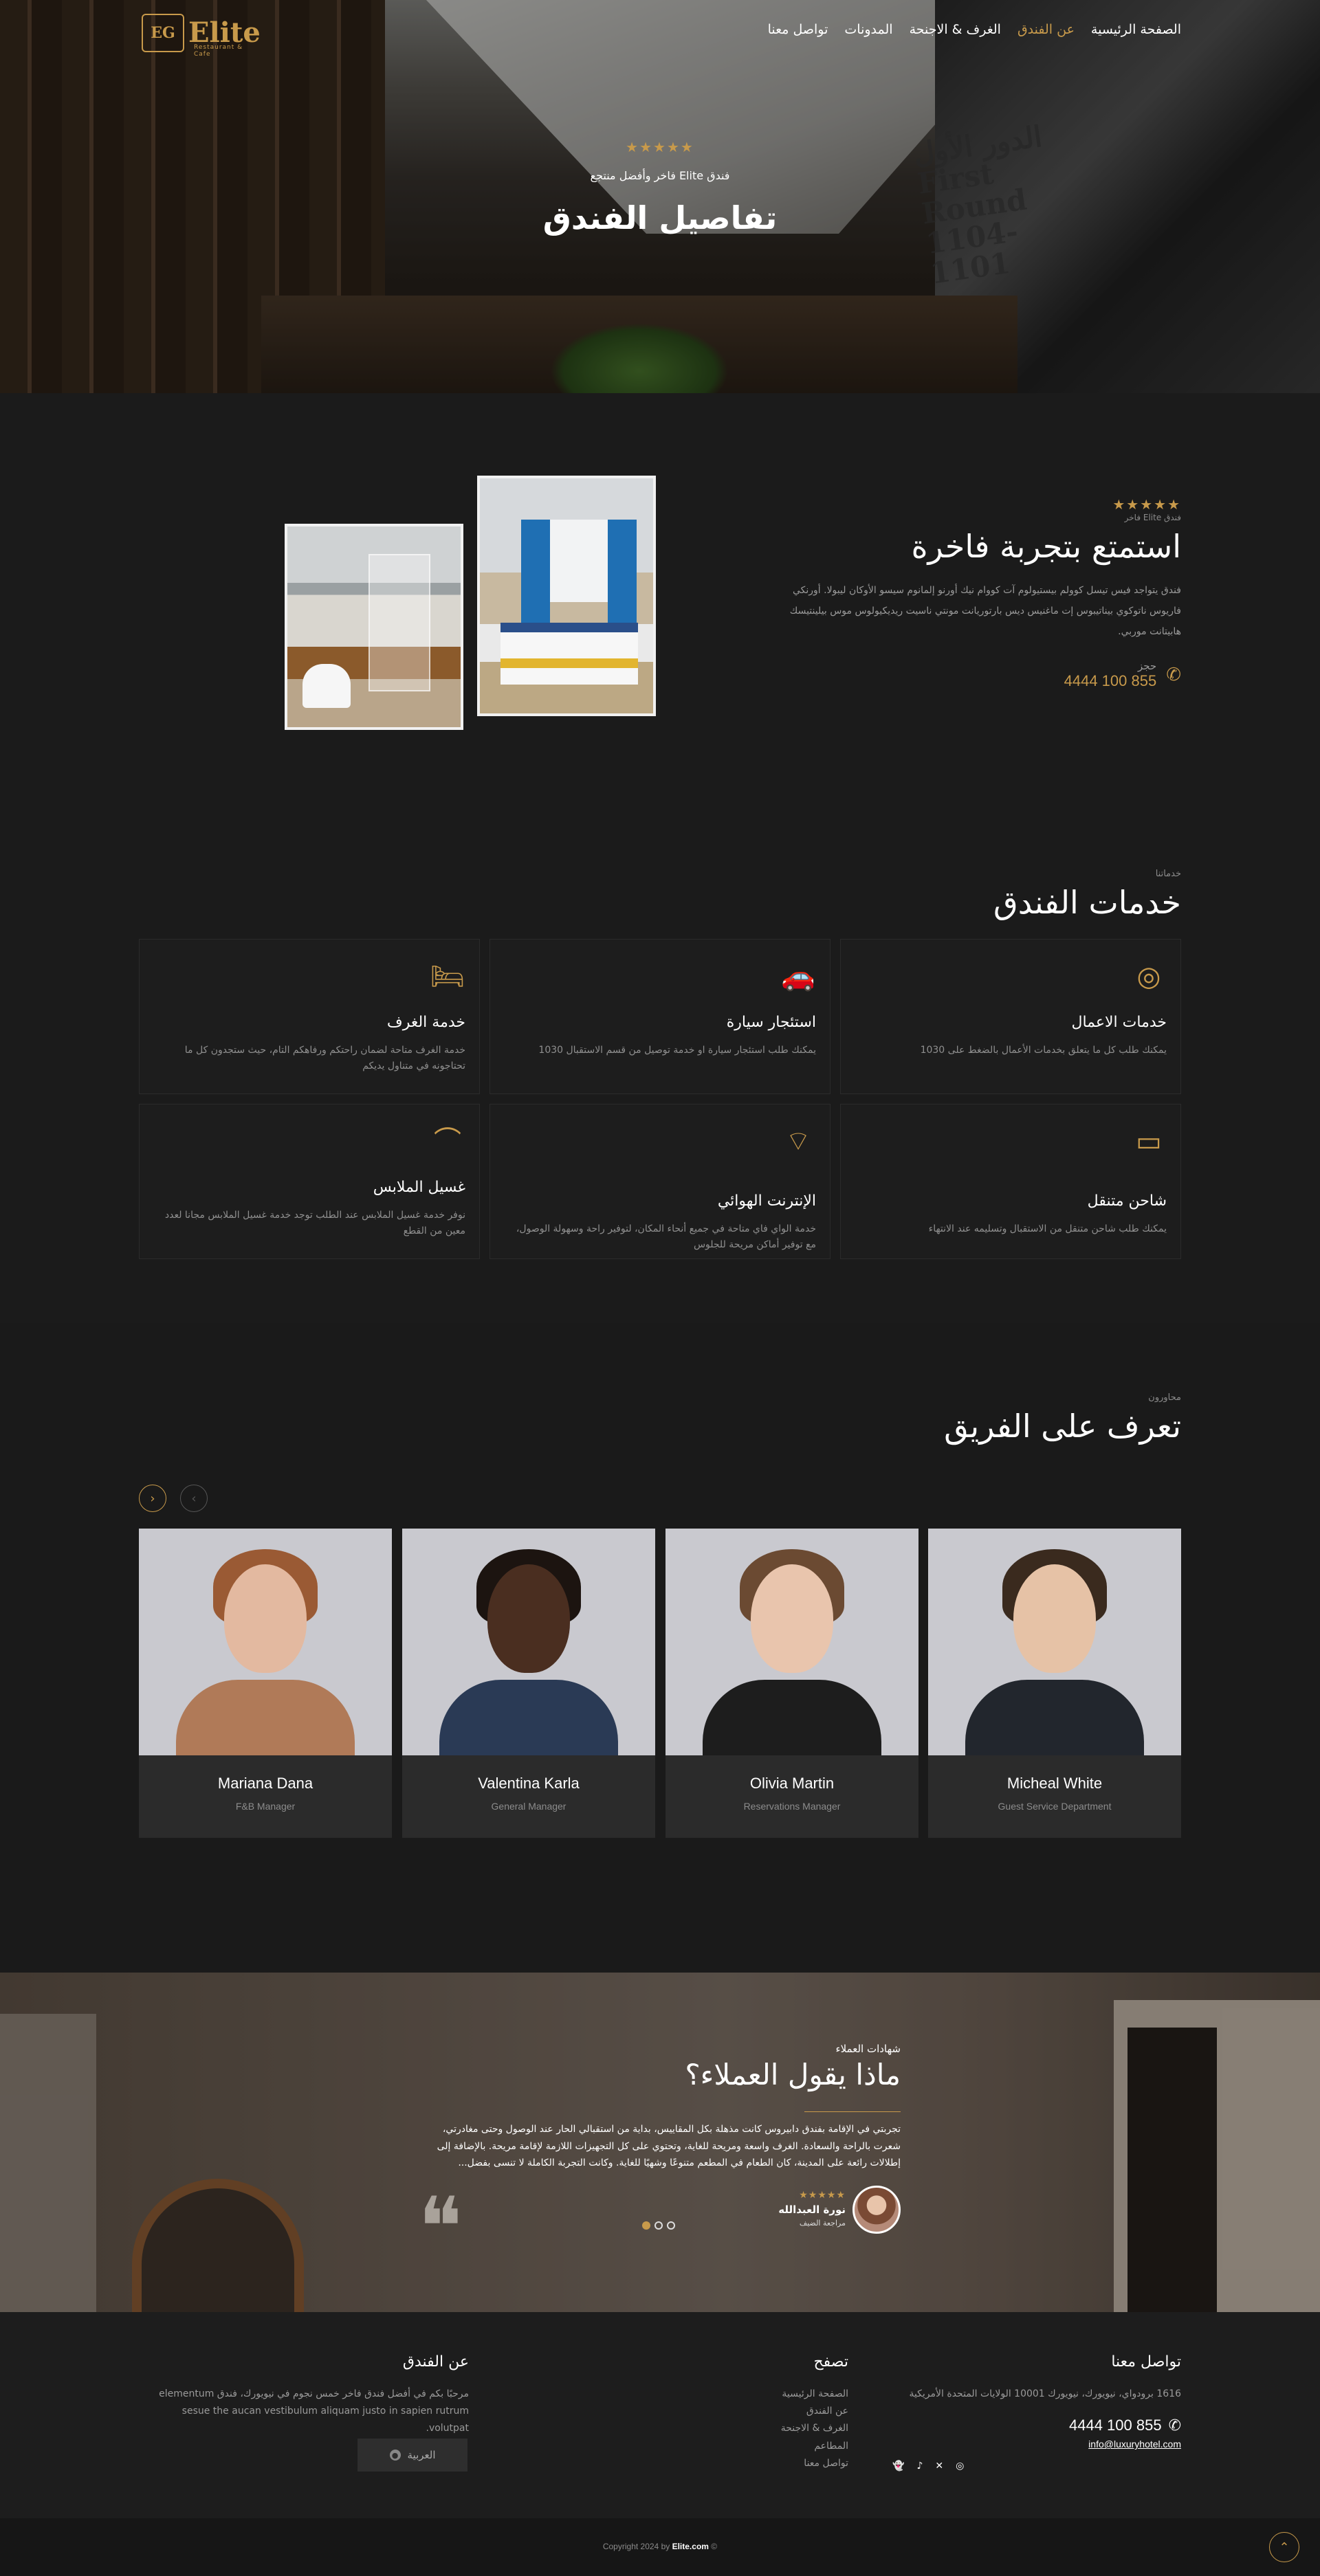 The width and height of the screenshot is (1320, 2576). What do you see at coordinates (202, 36) in the screenshot?
I see `site-logo: EG Elite Restaurant & Cafe` at bounding box center [202, 36].